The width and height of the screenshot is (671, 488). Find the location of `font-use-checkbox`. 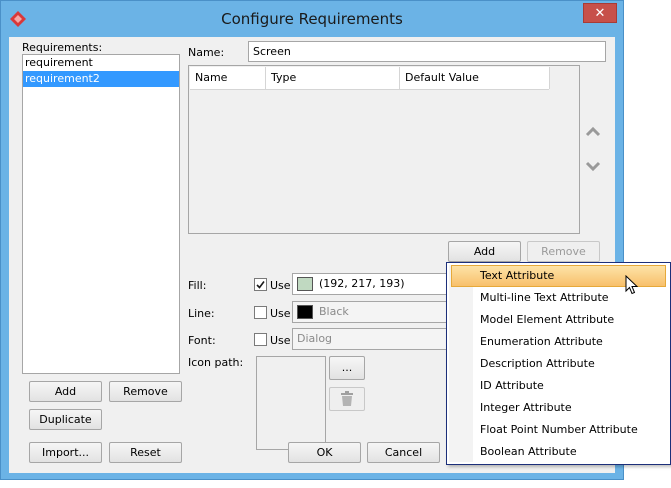

font-use-checkbox is located at coordinates (260, 339).